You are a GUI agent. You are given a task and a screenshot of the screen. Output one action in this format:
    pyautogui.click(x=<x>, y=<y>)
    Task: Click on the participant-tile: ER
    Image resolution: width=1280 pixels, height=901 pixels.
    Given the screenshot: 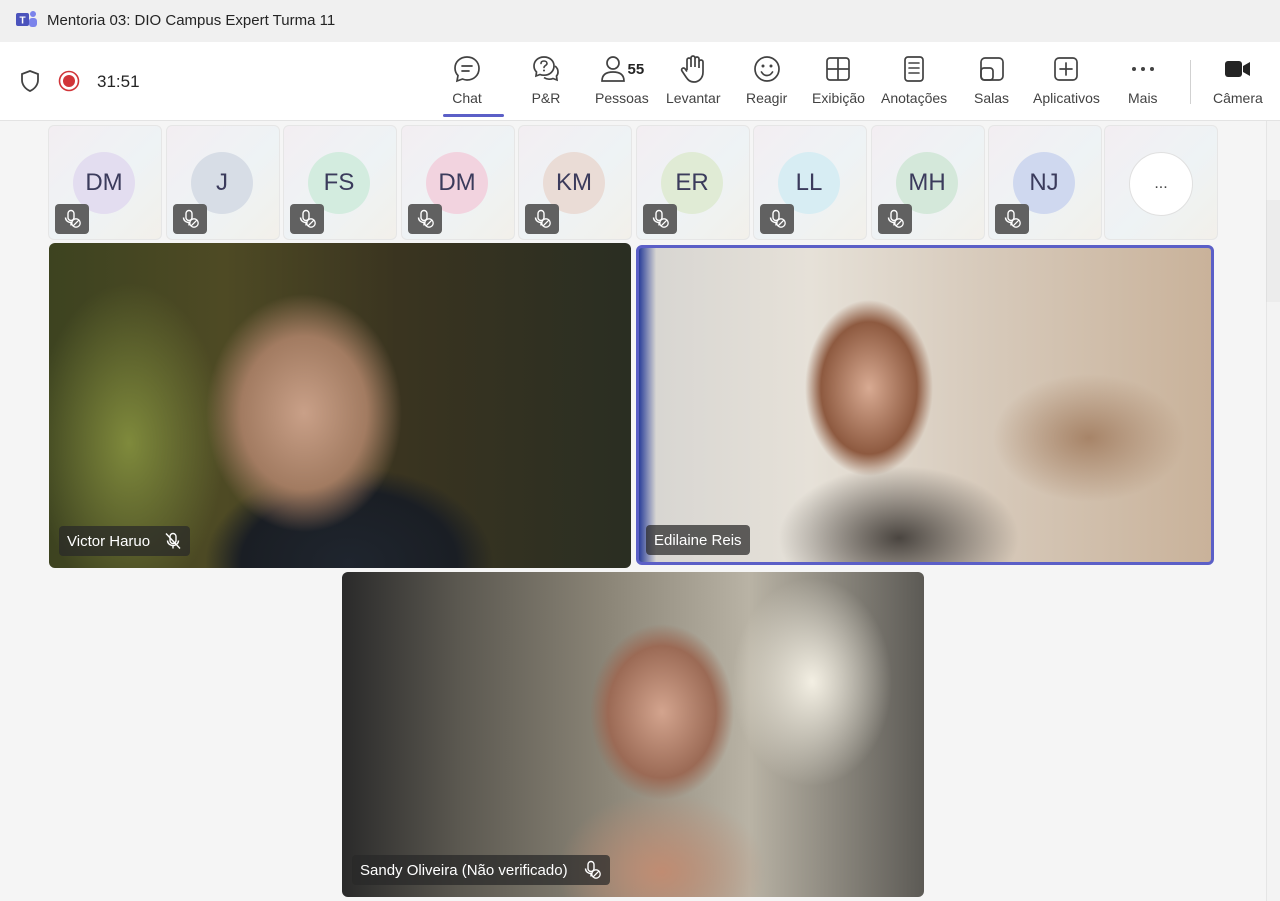 What is the action you would take?
    pyautogui.click(x=693, y=182)
    